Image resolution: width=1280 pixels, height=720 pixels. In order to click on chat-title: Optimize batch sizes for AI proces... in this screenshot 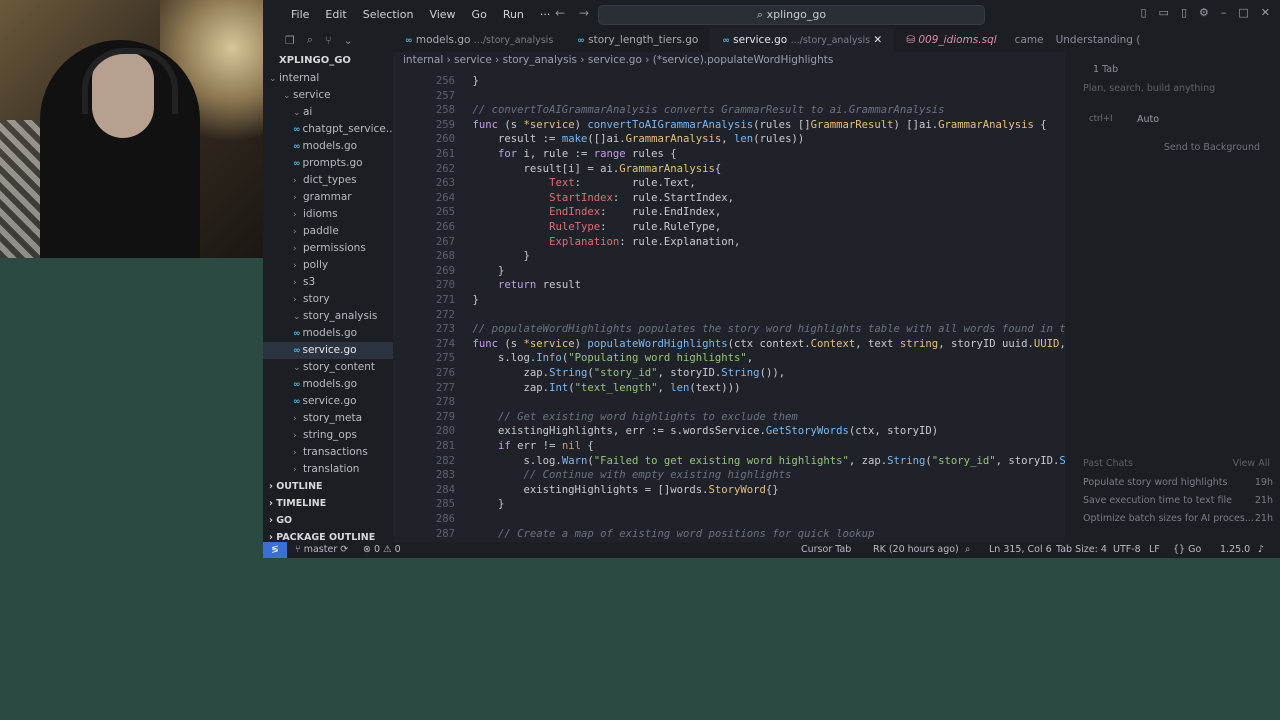, I will do `click(1168, 518)`.